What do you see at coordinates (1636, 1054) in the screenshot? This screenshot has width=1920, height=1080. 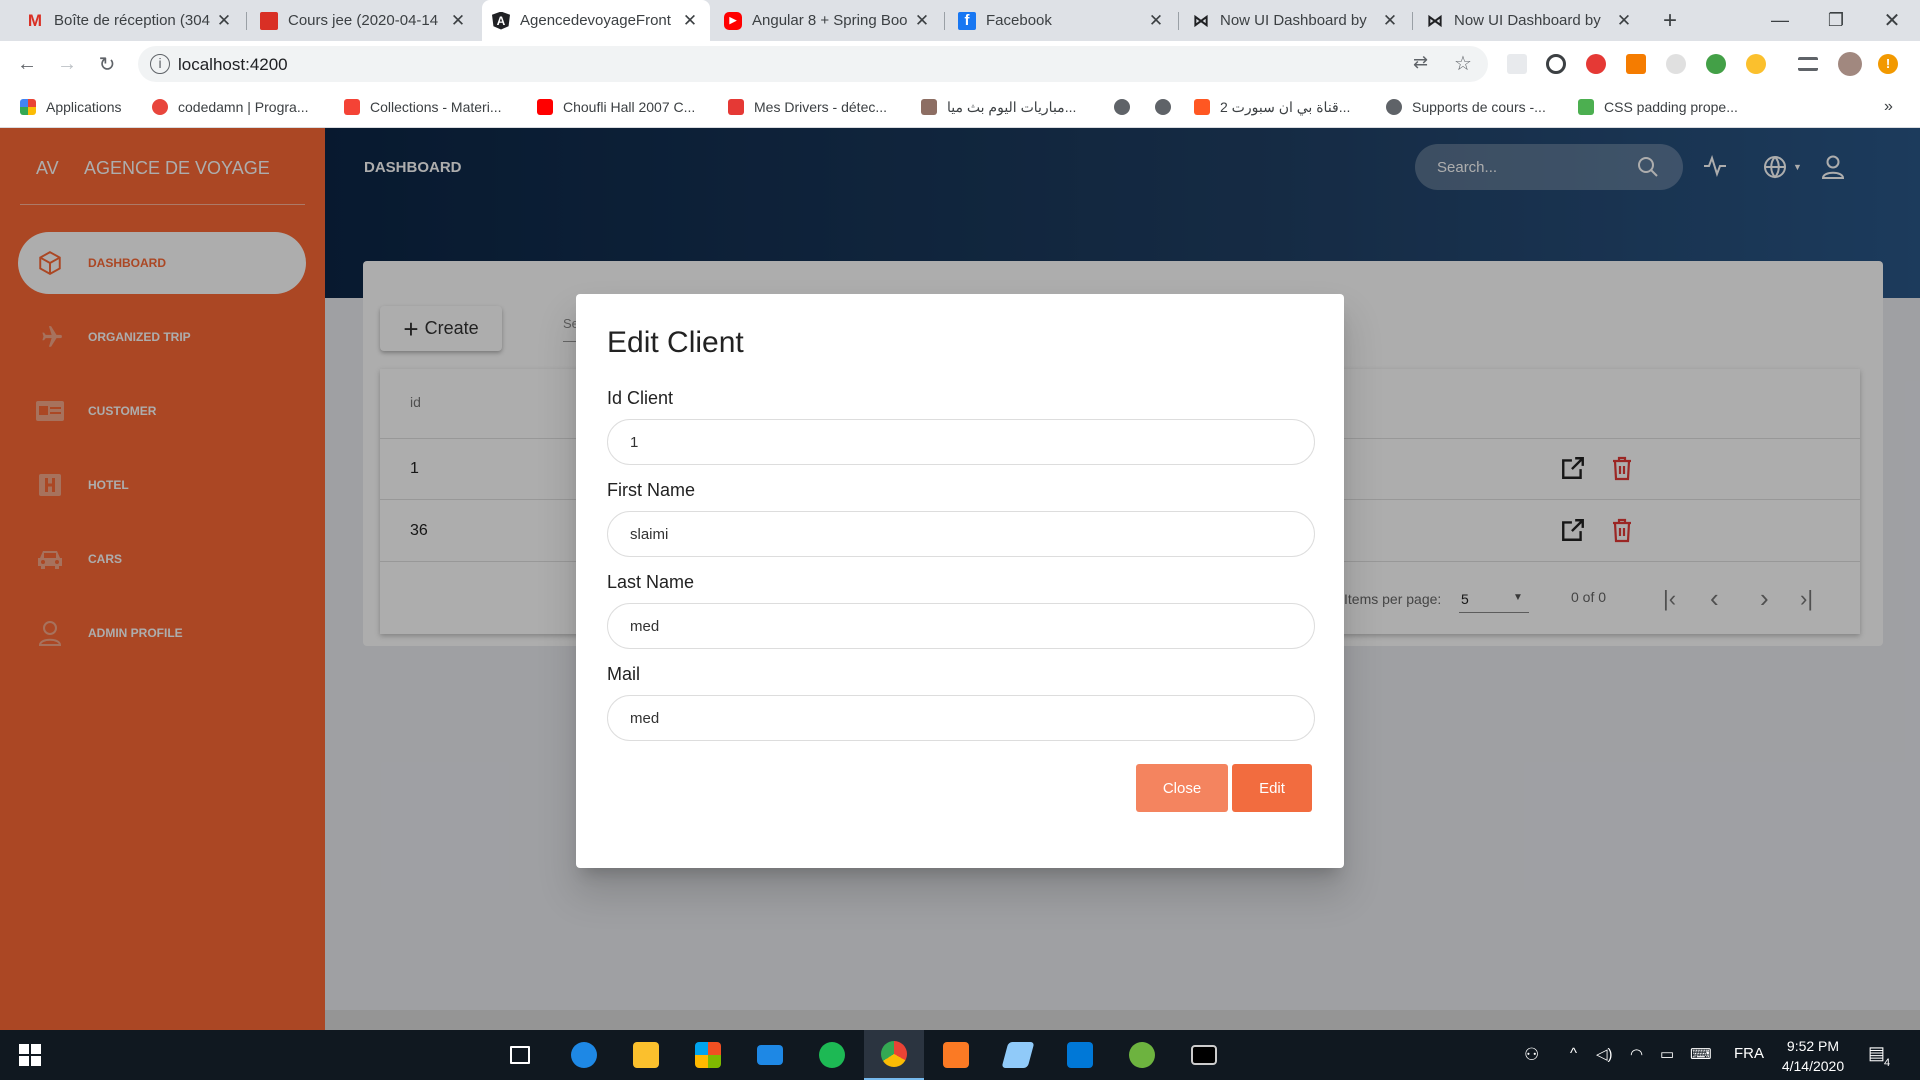 I see `wifi-icon: ◠` at bounding box center [1636, 1054].